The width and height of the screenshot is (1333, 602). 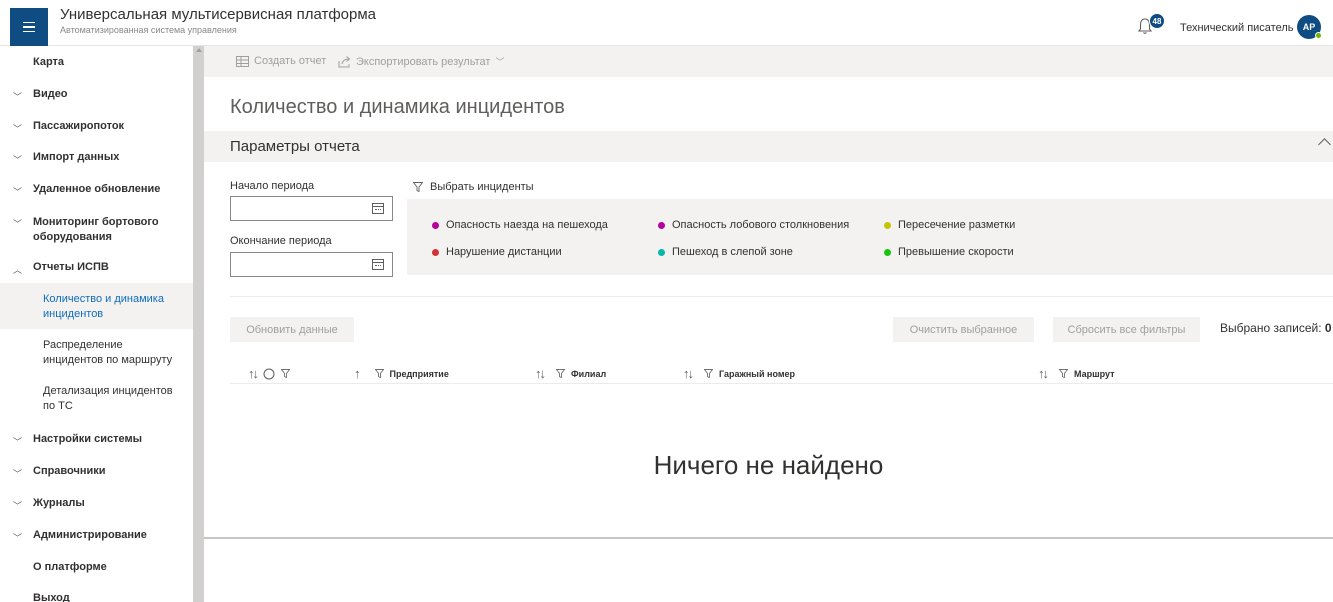 I want to click on sidebar-item-label: Отчеты ИСПВ, so click(x=71, y=267).